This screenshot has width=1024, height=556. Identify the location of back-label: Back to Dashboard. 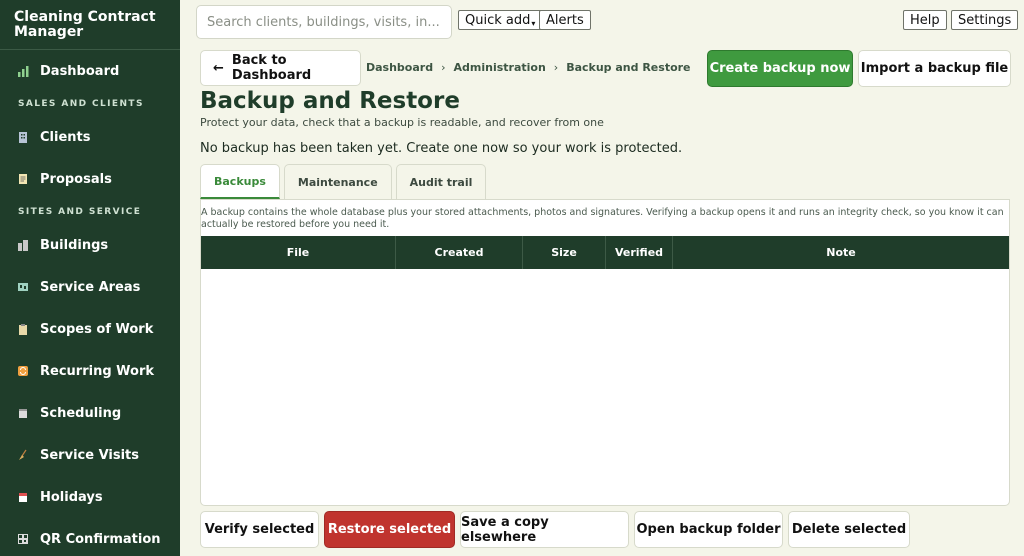
(271, 68).